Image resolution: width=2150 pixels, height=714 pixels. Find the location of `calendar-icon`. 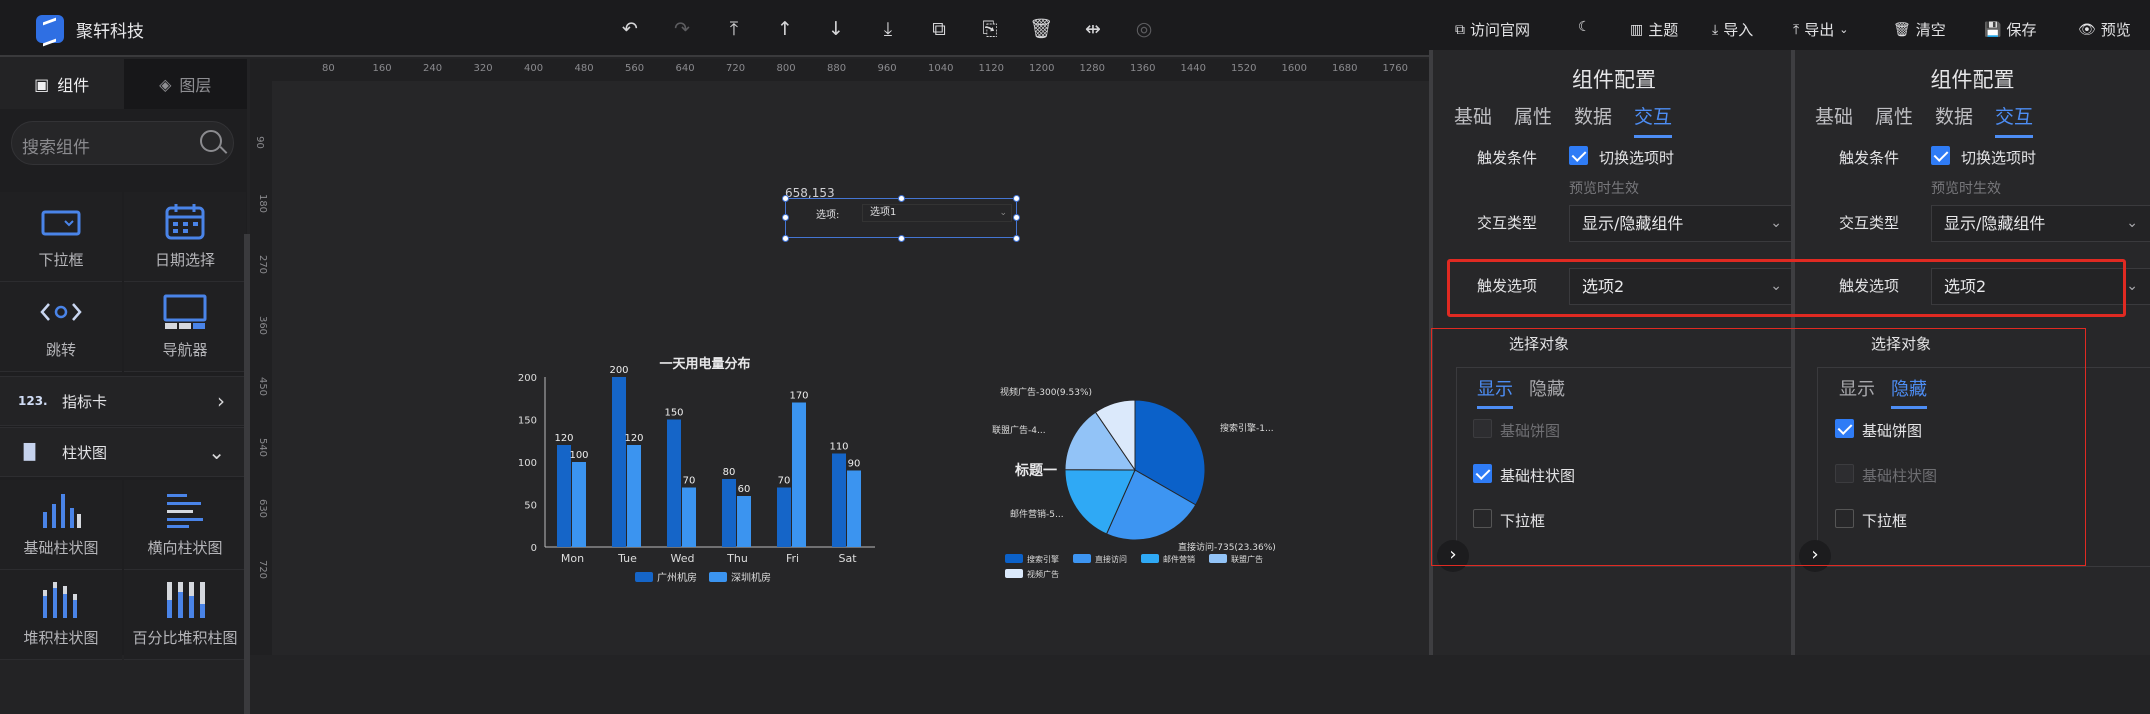

calendar-icon is located at coordinates (185, 221).